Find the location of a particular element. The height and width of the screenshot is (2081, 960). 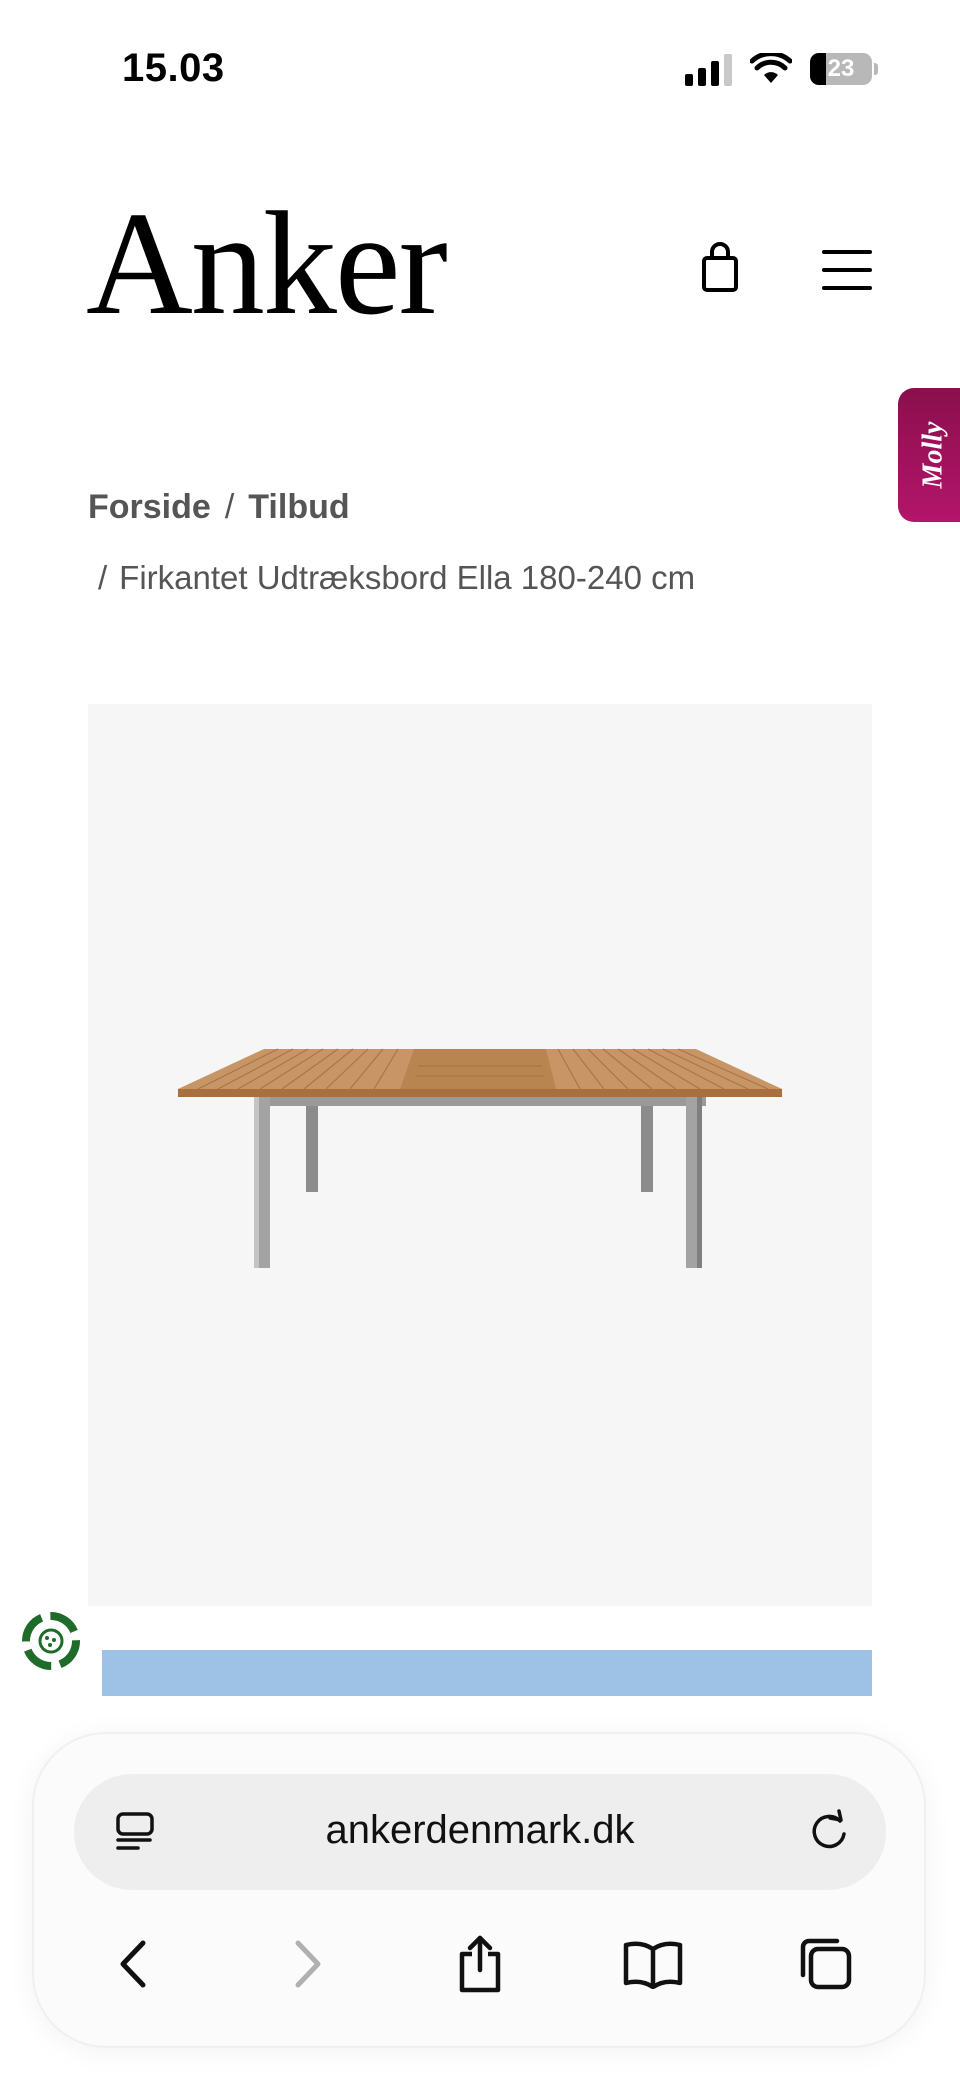

url-text: ankerdenmark.dk is located at coordinates (480, 1830).